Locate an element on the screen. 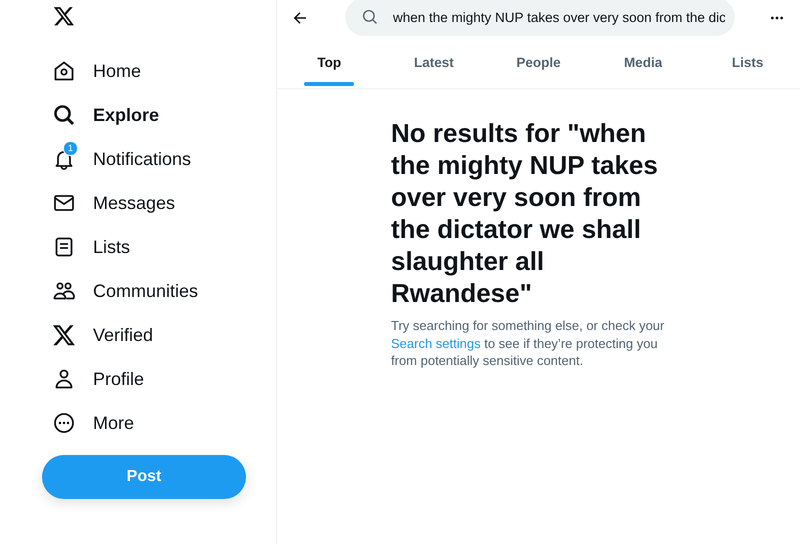 This screenshot has height=544, width=800. no-results-message: Try searching for something else, or check your Search settings to see if they’re protecting you from potentially sensitive content. is located at coordinates (528, 343).